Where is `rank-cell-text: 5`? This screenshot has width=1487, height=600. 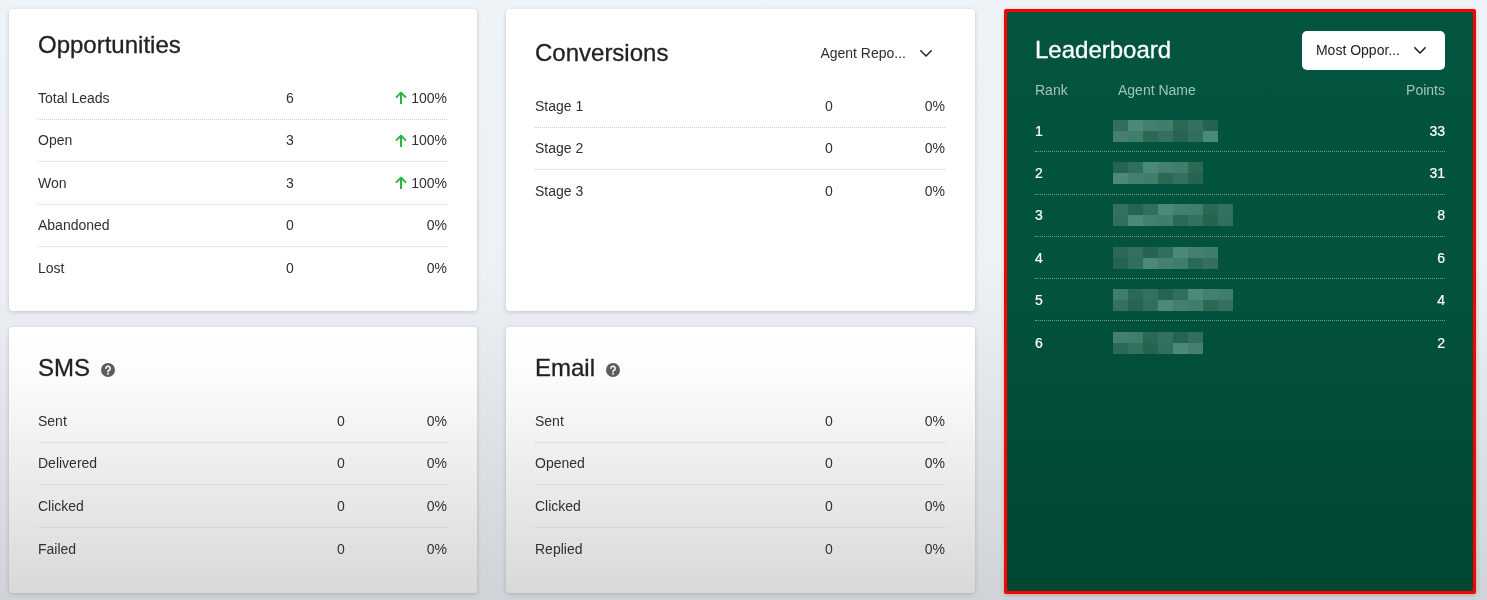
rank-cell-text: 5 is located at coordinates (1039, 299).